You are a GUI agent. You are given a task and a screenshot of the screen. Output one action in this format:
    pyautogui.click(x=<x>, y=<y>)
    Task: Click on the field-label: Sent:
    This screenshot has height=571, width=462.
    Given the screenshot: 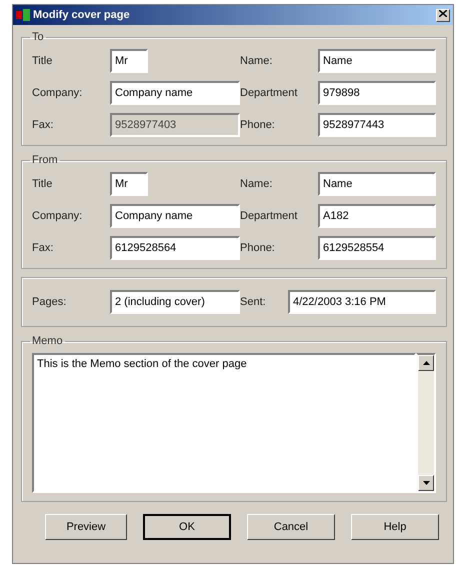 What is the action you would take?
    pyautogui.click(x=253, y=302)
    